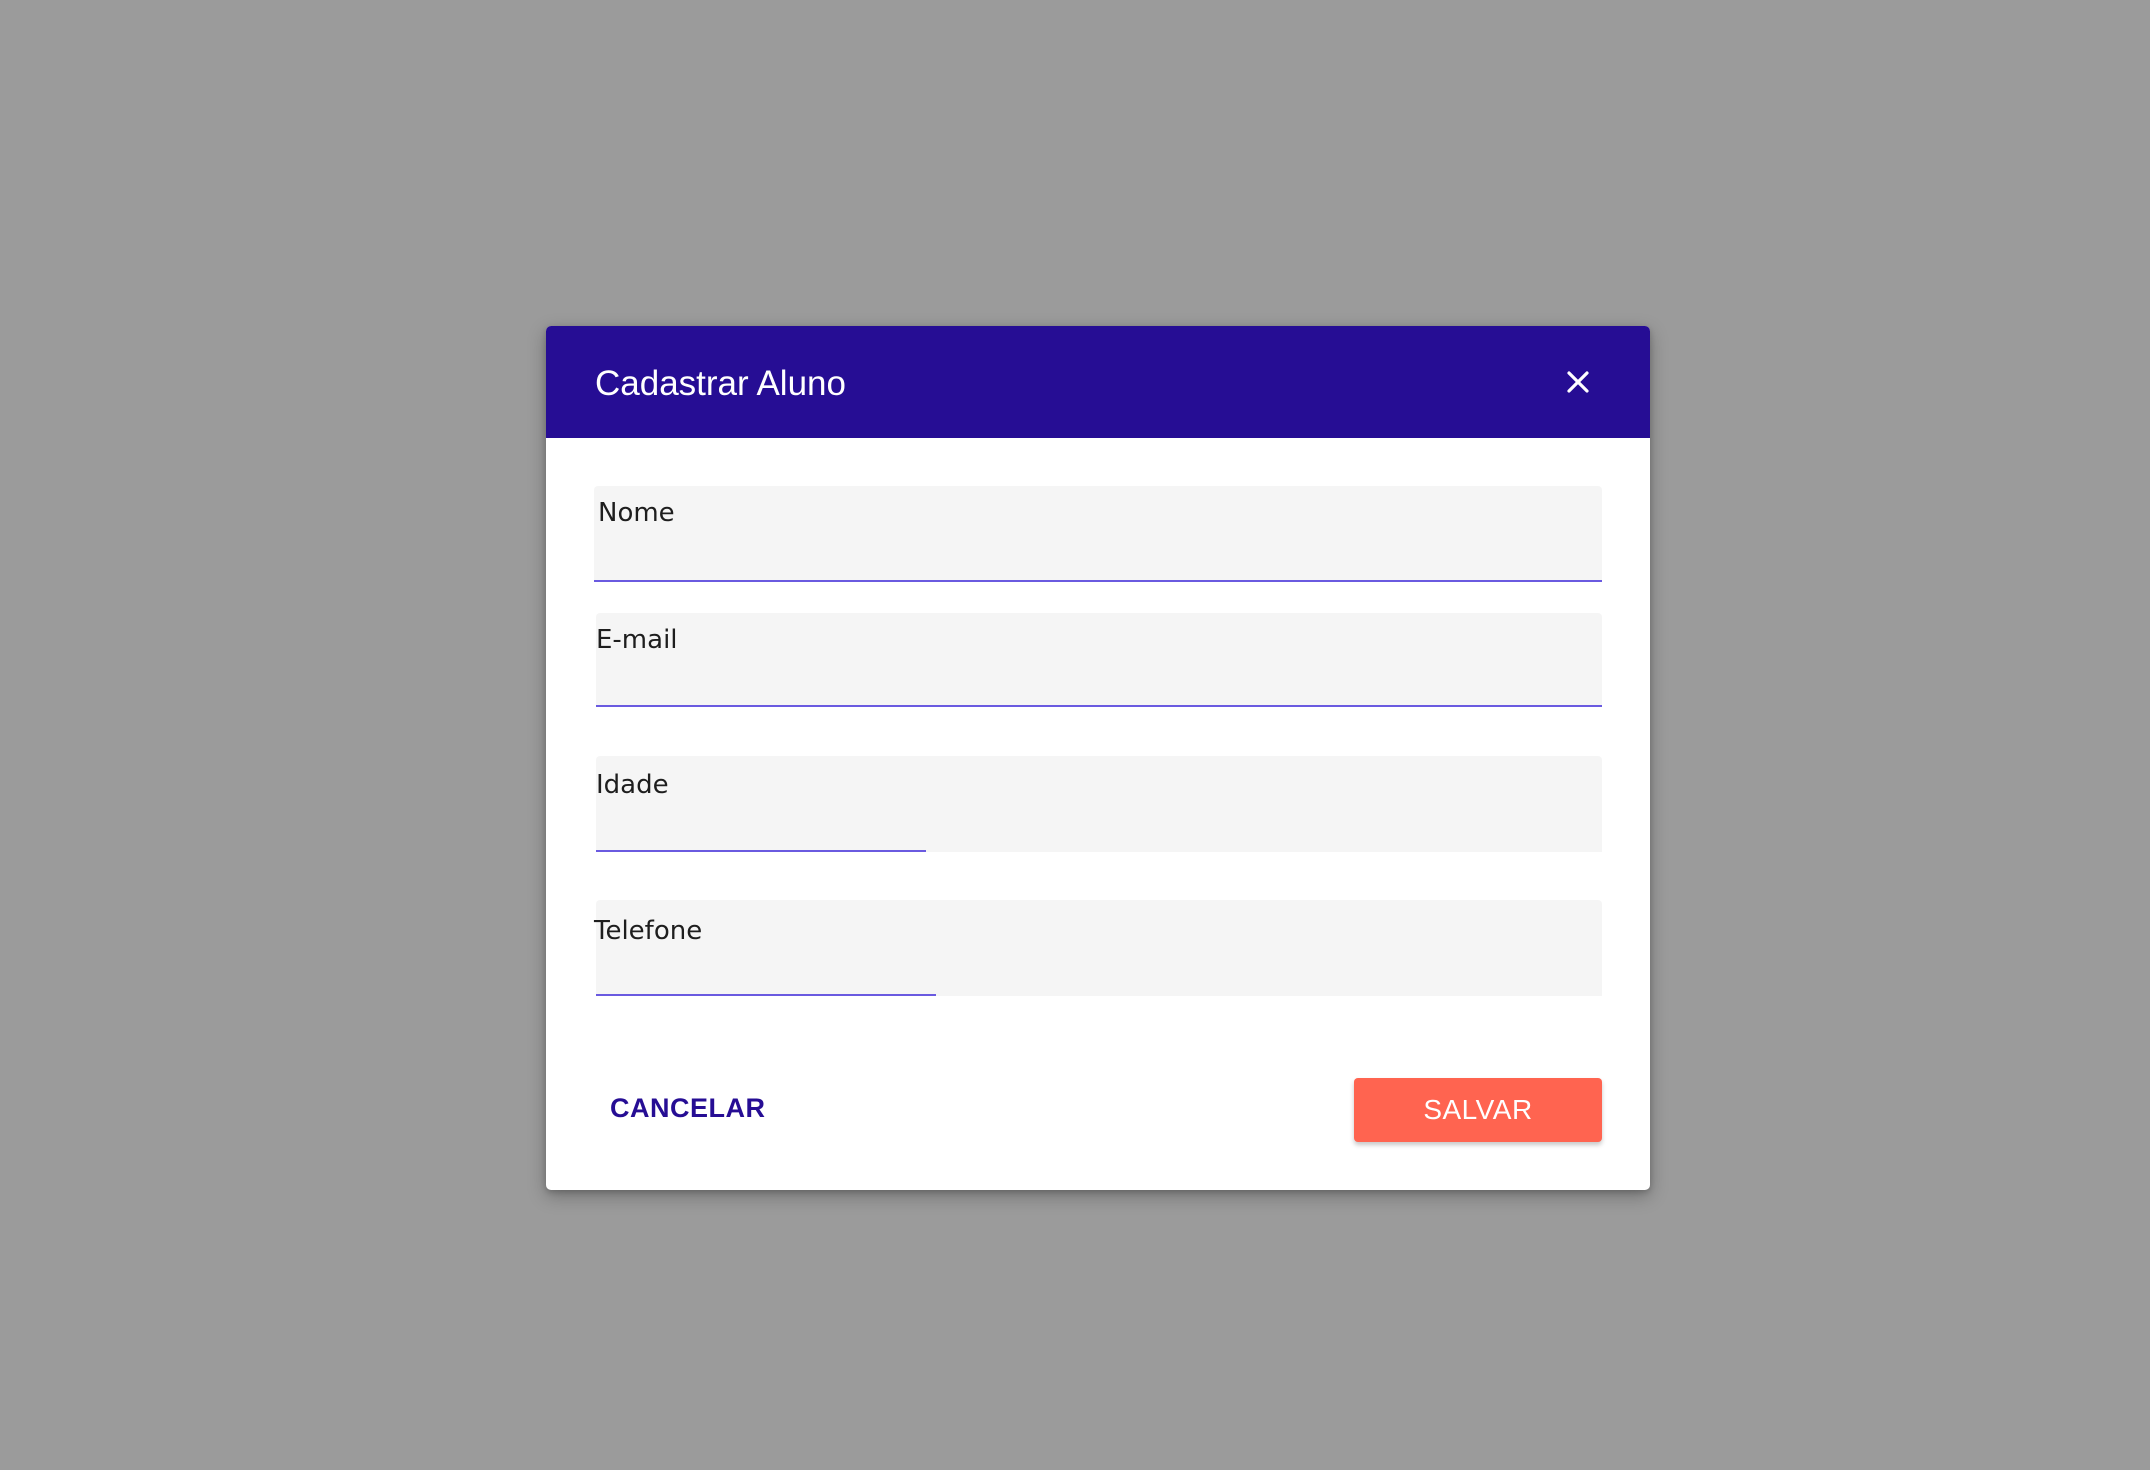 Image resolution: width=2150 pixels, height=1470 pixels. I want to click on email-input, so click(1099, 684).